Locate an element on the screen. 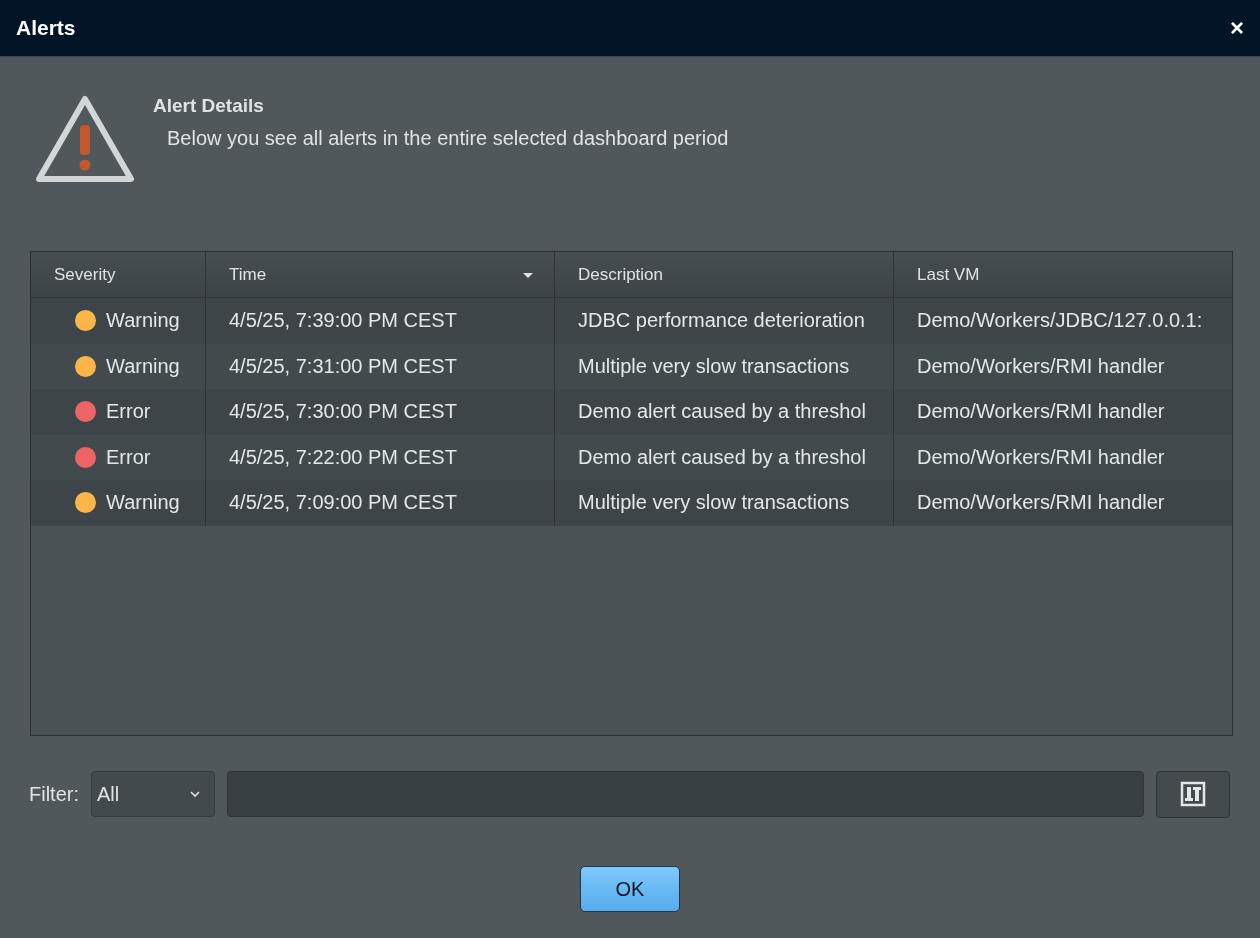  column-header: Severity is located at coordinates (85, 274).